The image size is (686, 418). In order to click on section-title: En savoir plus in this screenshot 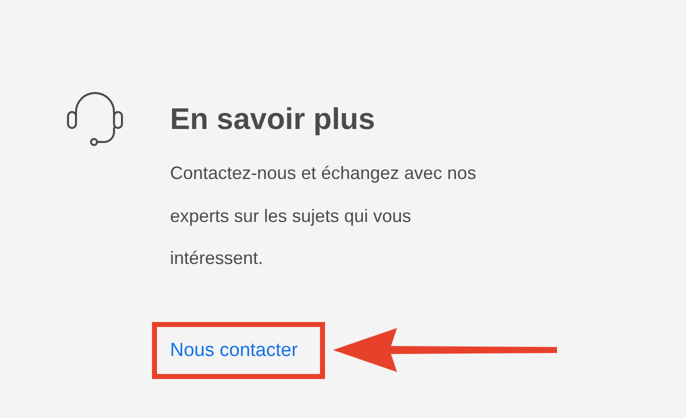, I will do `click(273, 120)`.